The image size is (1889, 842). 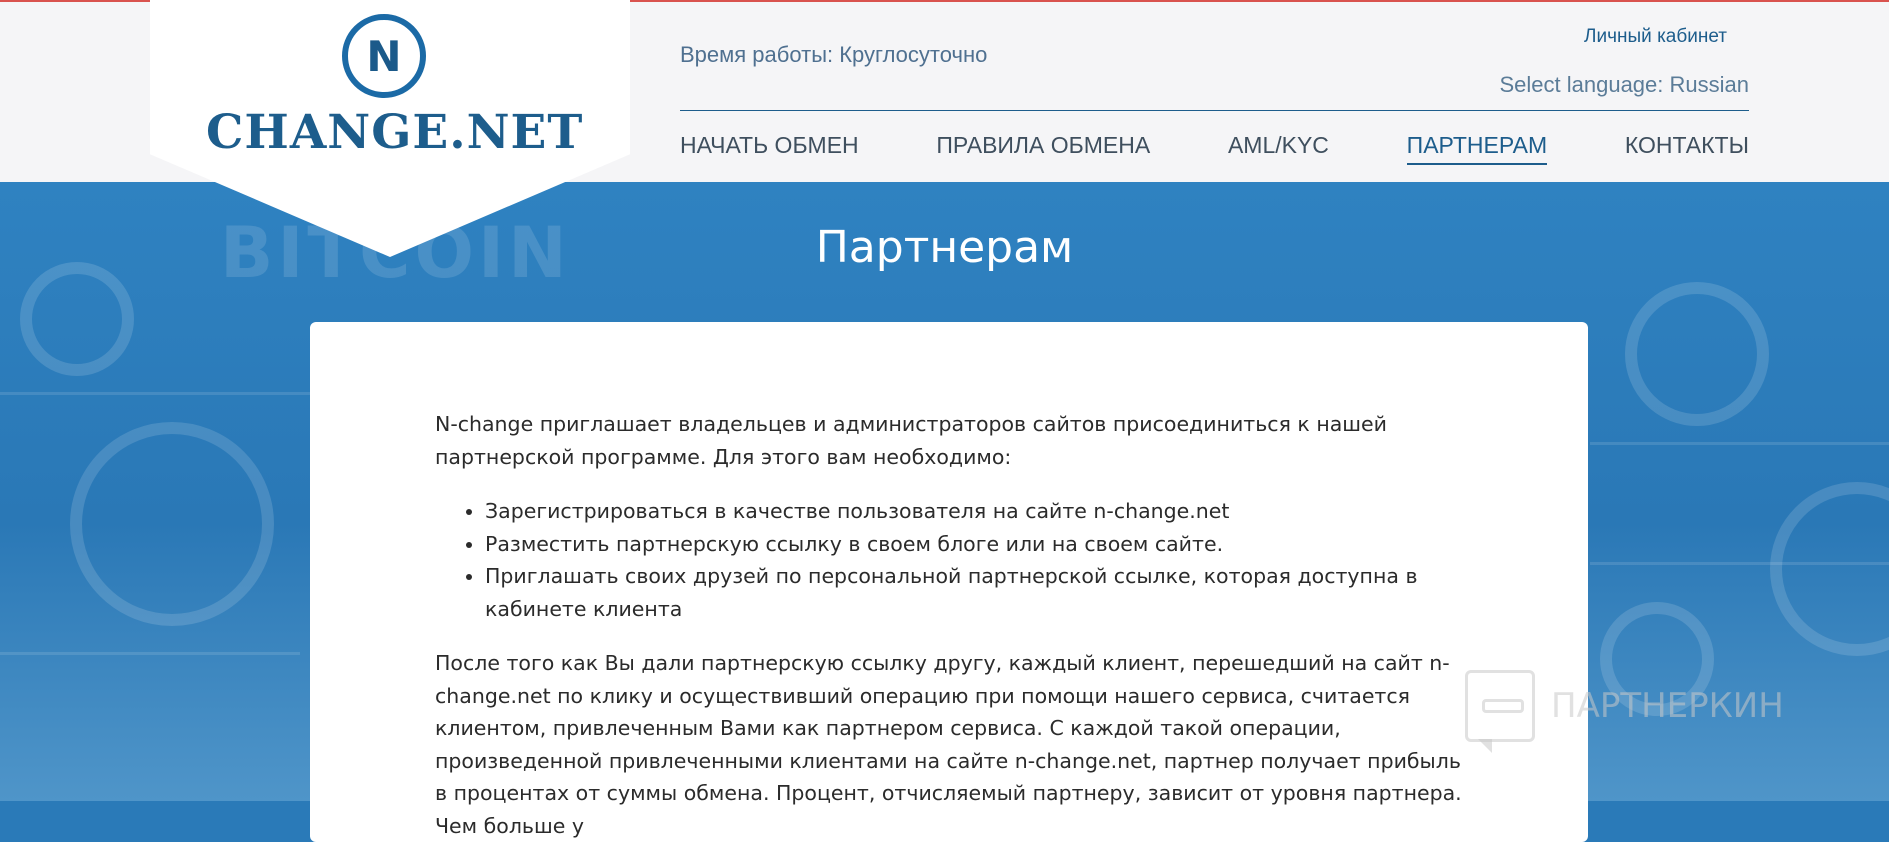 I want to click on nav-aml-kyc: AML/KYC, so click(x=1278, y=147).